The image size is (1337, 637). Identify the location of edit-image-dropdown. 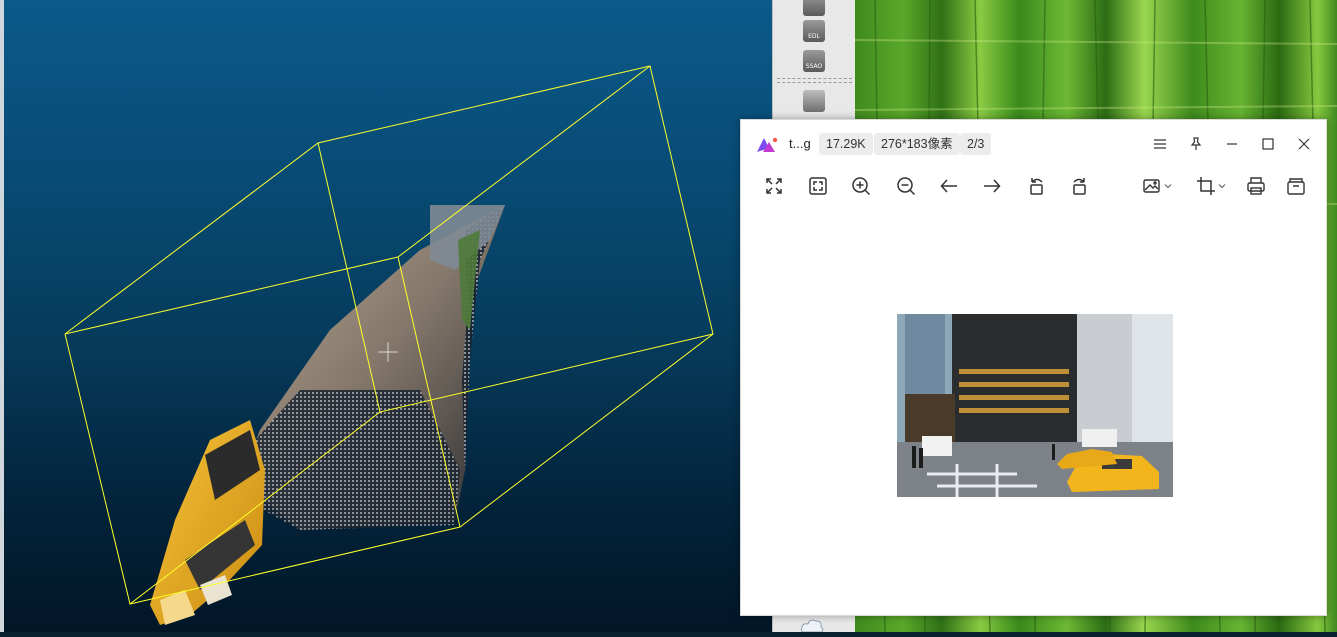
(1157, 186).